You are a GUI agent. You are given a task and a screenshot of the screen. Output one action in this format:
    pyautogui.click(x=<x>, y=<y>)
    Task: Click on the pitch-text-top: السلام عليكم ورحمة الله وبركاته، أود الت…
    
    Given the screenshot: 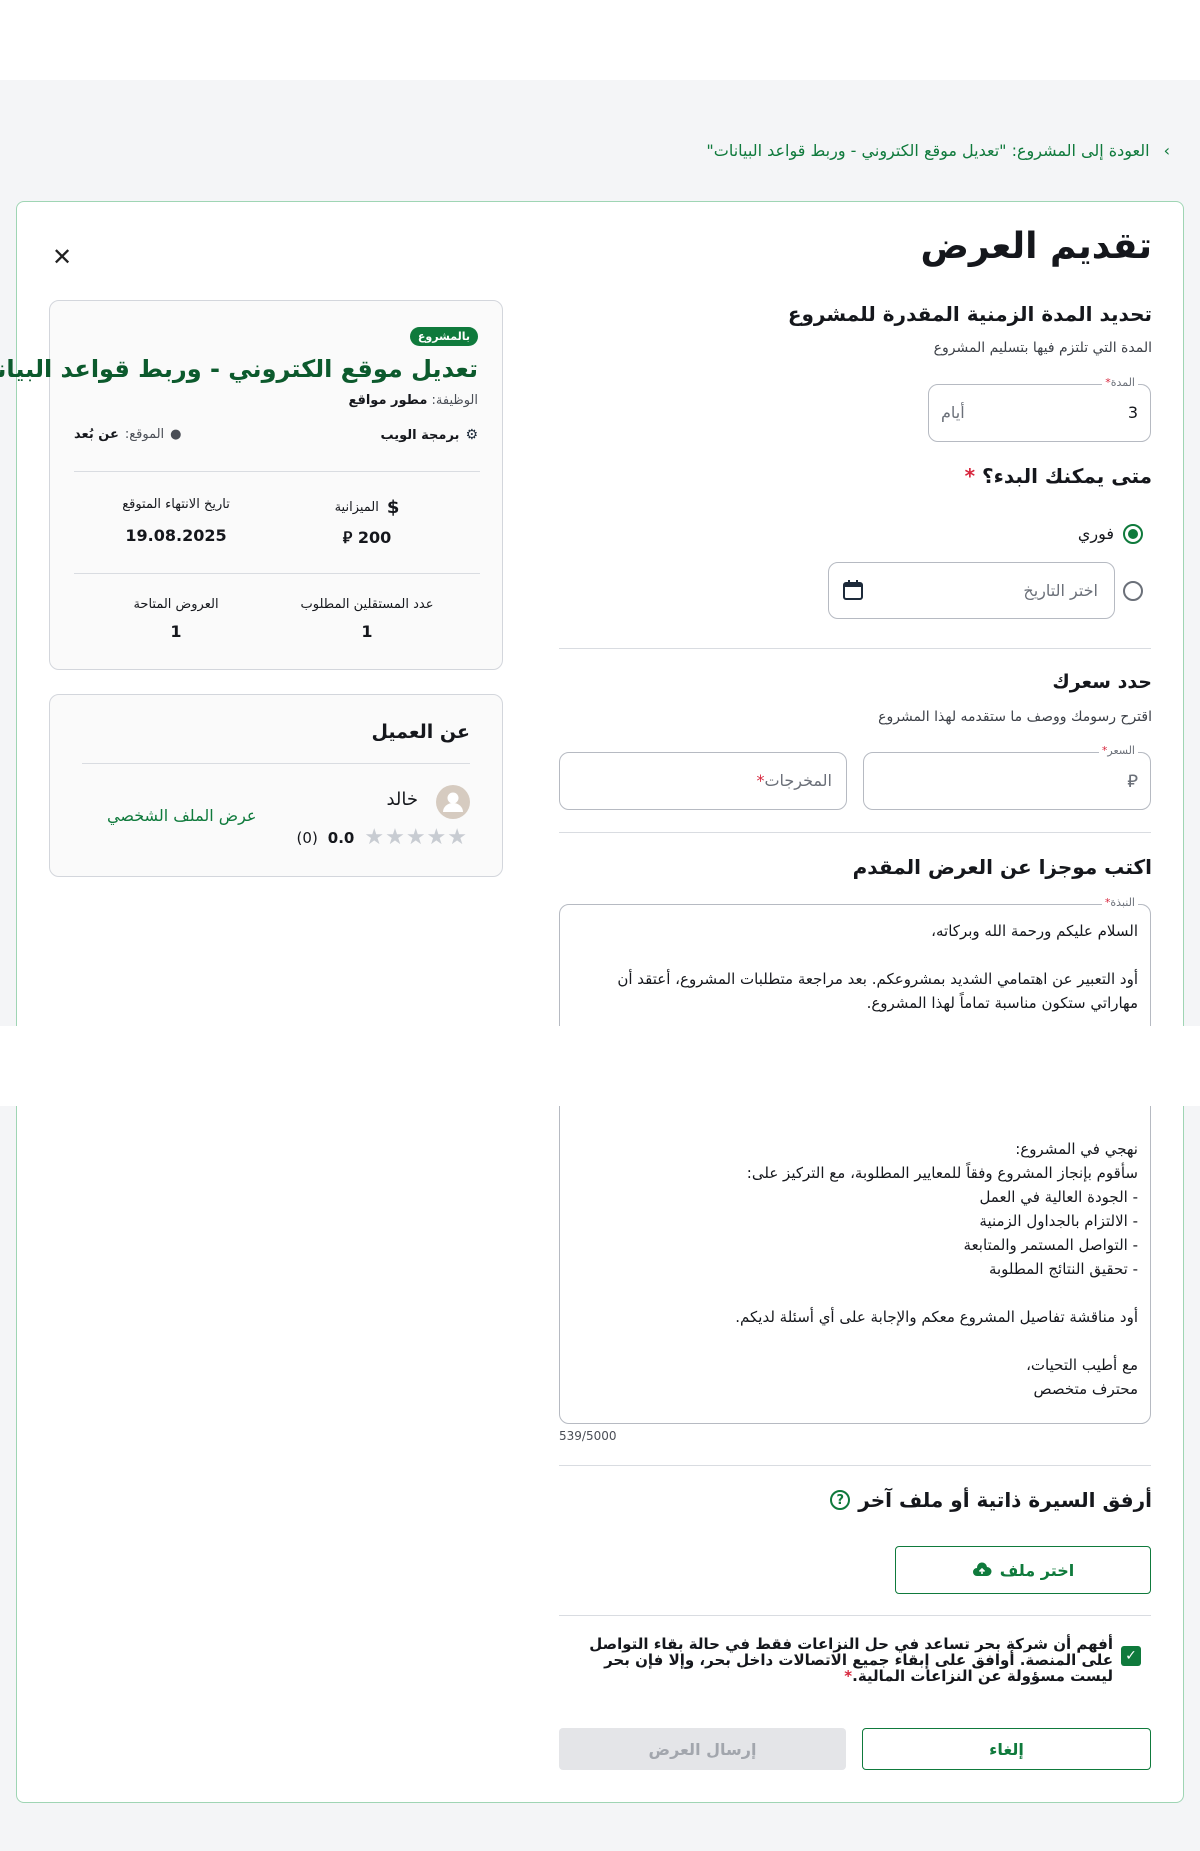 What is the action you would take?
    pyautogui.click(x=877, y=967)
    